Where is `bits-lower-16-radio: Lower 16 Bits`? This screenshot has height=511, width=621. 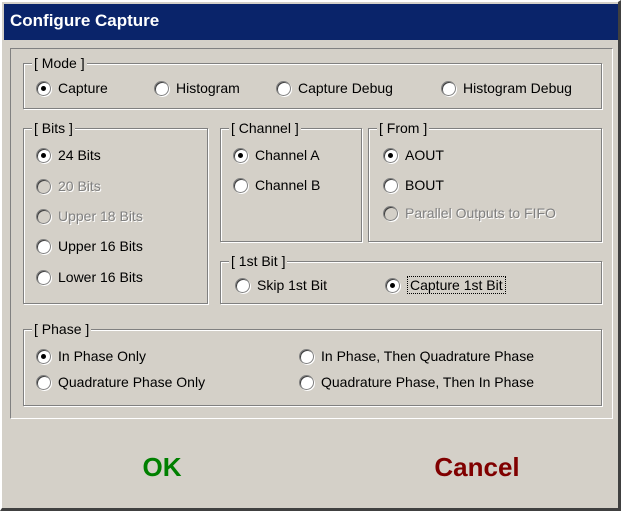 bits-lower-16-radio: Lower 16 Bits is located at coordinates (89, 277).